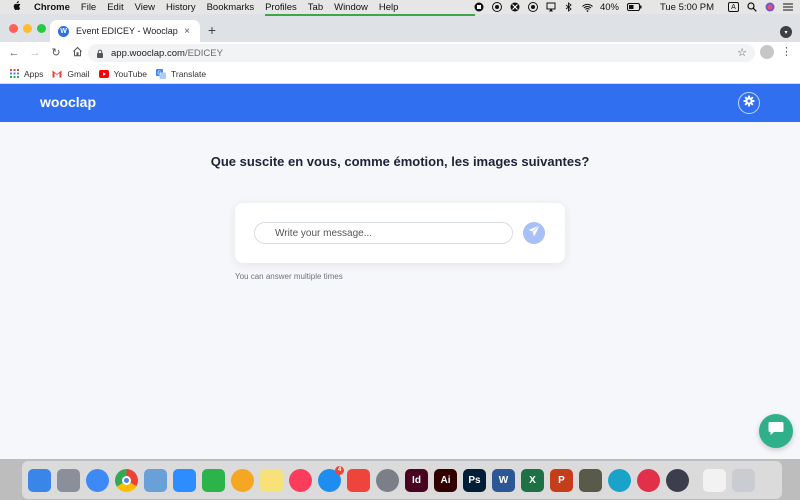 Image resolution: width=800 pixels, height=500 pixels. I want to click on system-preferences-icon, so click(387, 480).